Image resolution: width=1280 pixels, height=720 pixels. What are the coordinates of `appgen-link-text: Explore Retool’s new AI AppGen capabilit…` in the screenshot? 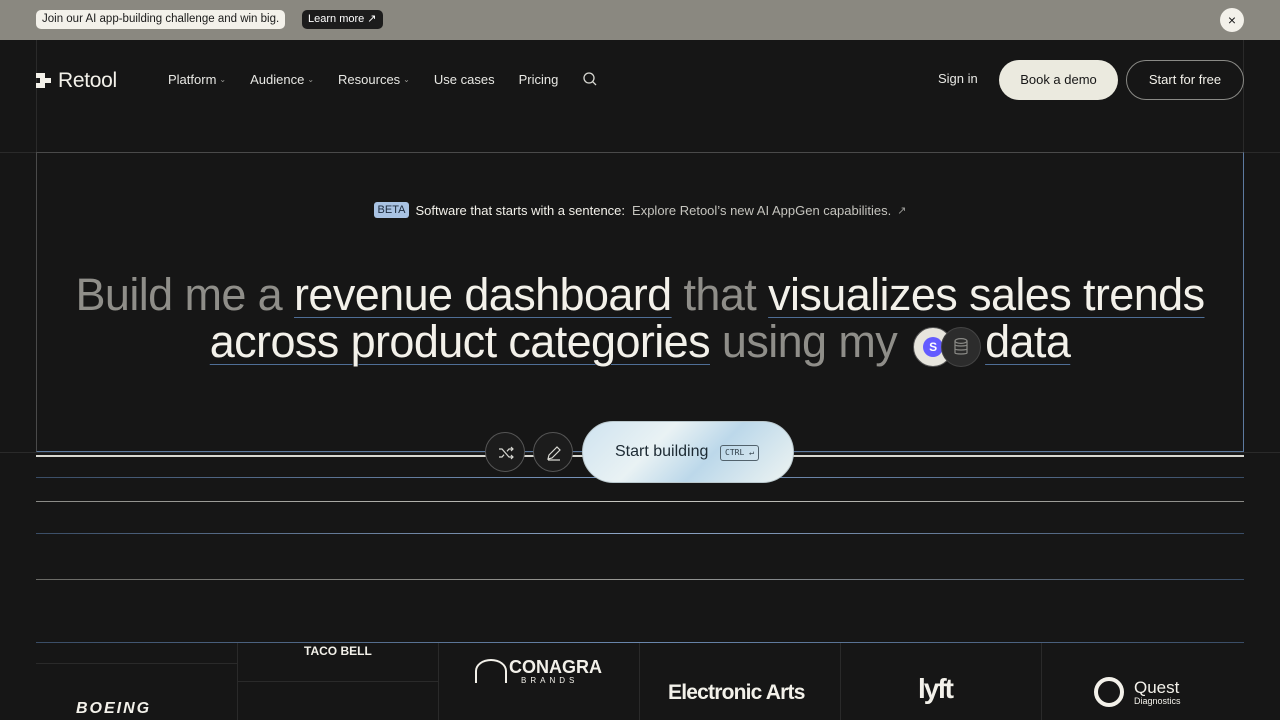 It's located at (762, 210).